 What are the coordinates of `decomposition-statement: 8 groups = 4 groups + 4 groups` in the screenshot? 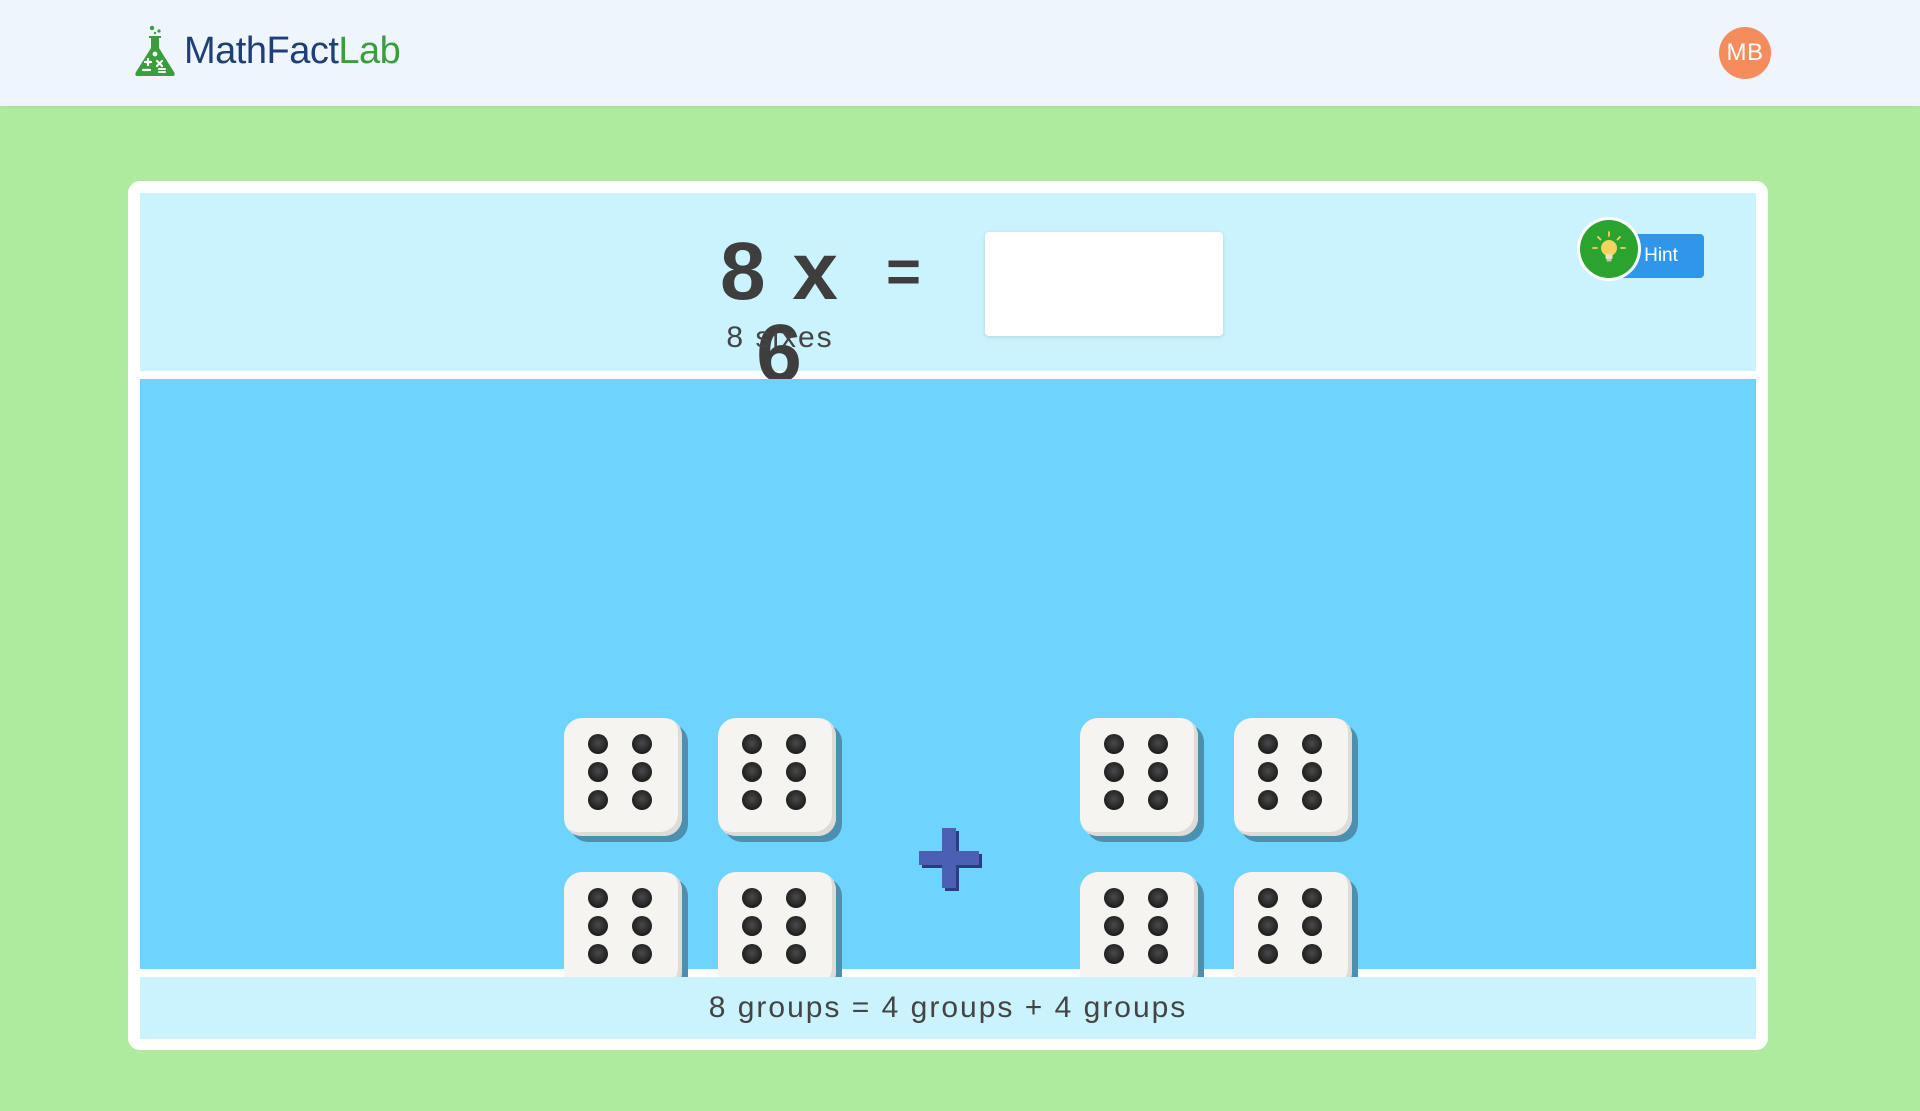 It's located at (948, 1008).